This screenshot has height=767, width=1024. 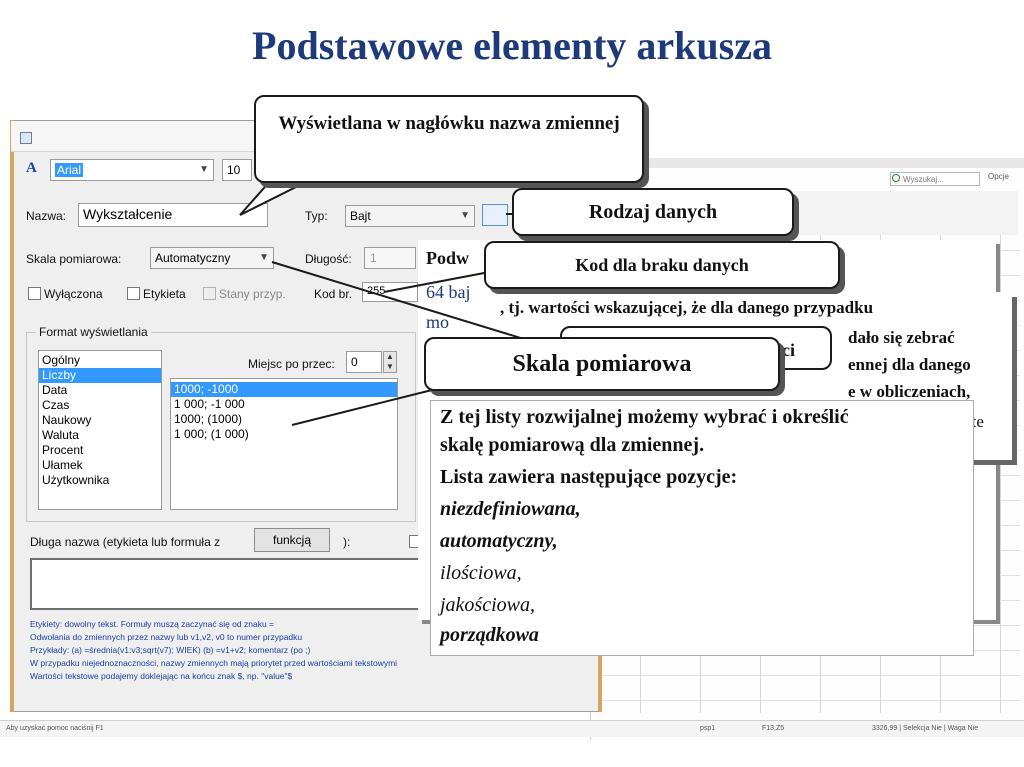 What do you see at coordinates (442, 281) in the screenshot?
I see `pointer-kod` at bounding box center [442, 281].